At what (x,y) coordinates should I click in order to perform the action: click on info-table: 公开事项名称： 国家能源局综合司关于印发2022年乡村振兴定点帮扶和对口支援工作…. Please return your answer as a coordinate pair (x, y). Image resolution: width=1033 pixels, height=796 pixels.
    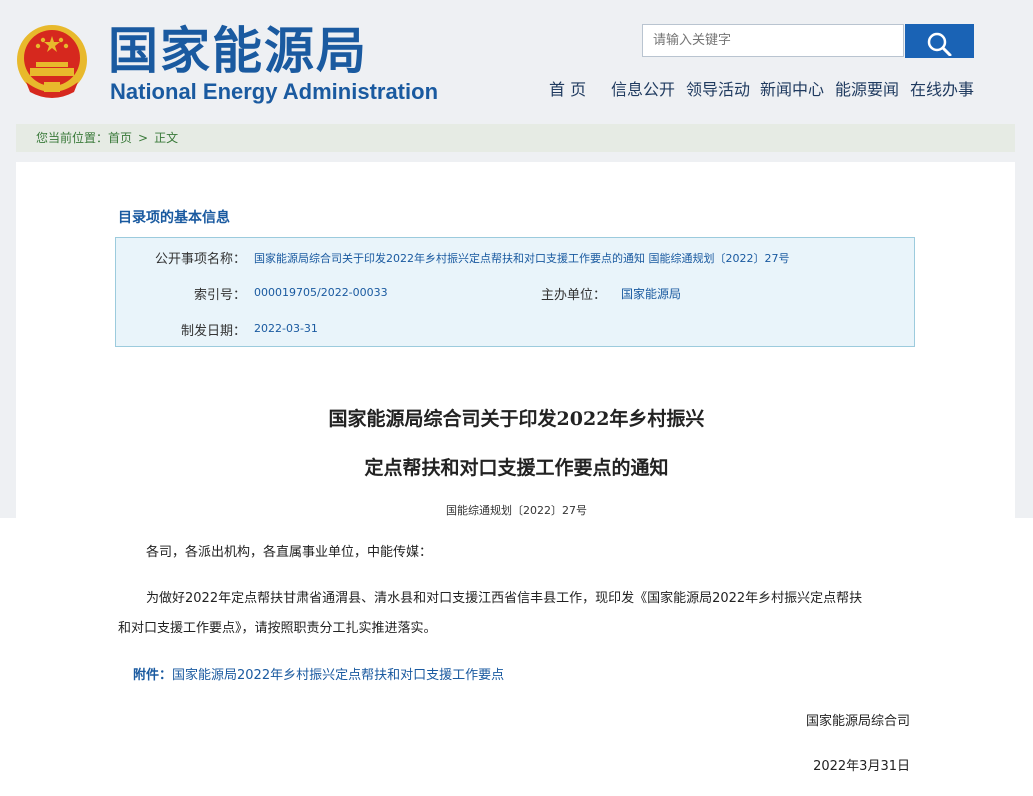
    Looking at the image, I should click on (515, 292).